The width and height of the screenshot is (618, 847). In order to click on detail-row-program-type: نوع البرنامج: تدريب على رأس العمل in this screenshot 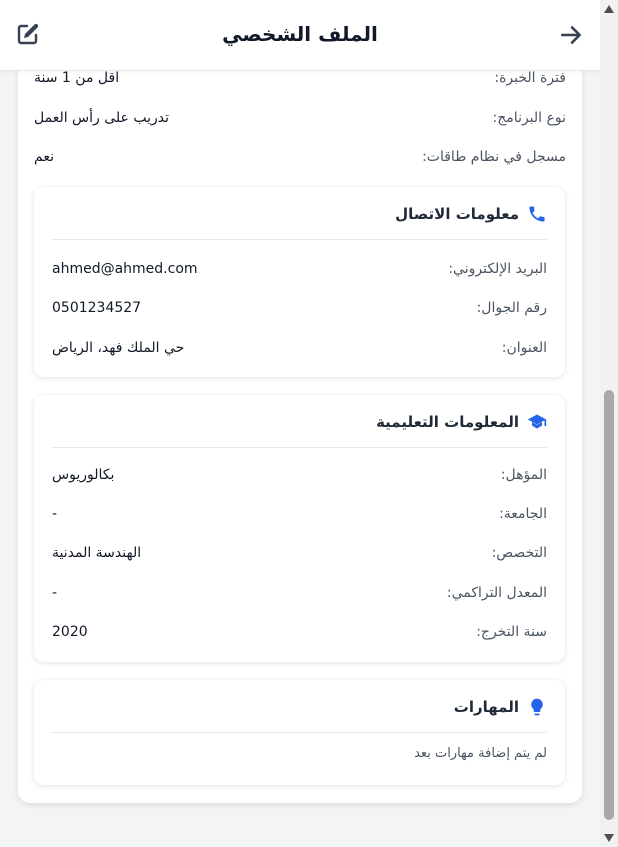, I will do `click(300, 121)`.